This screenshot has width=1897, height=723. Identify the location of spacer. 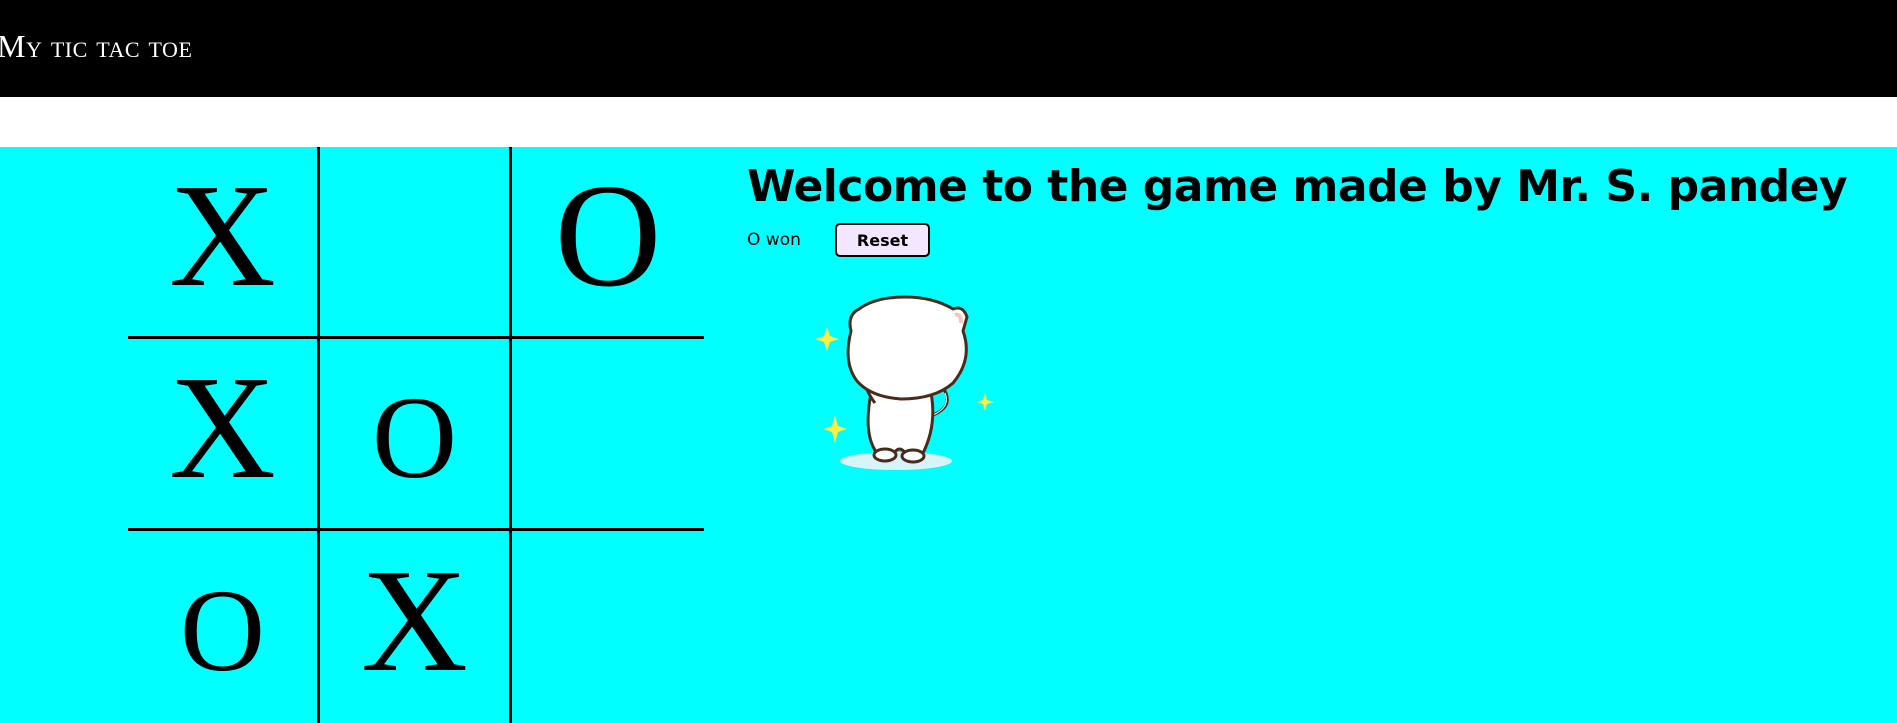
(948, 122).